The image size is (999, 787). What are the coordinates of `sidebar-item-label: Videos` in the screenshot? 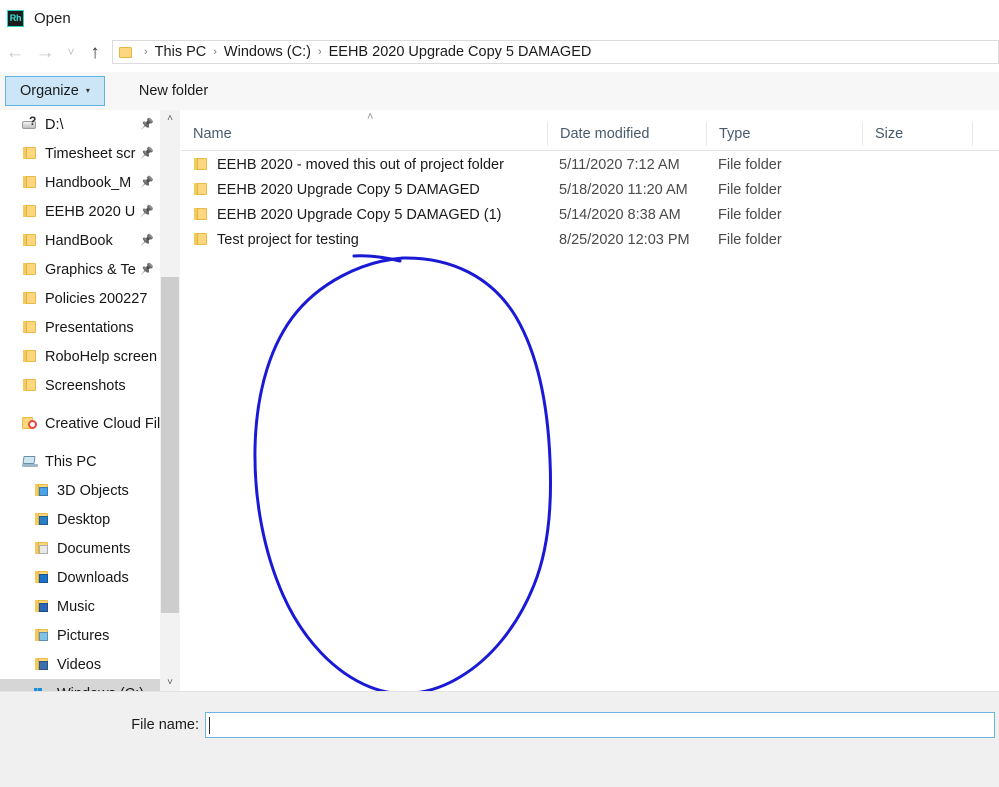 It's located at (79, 664).